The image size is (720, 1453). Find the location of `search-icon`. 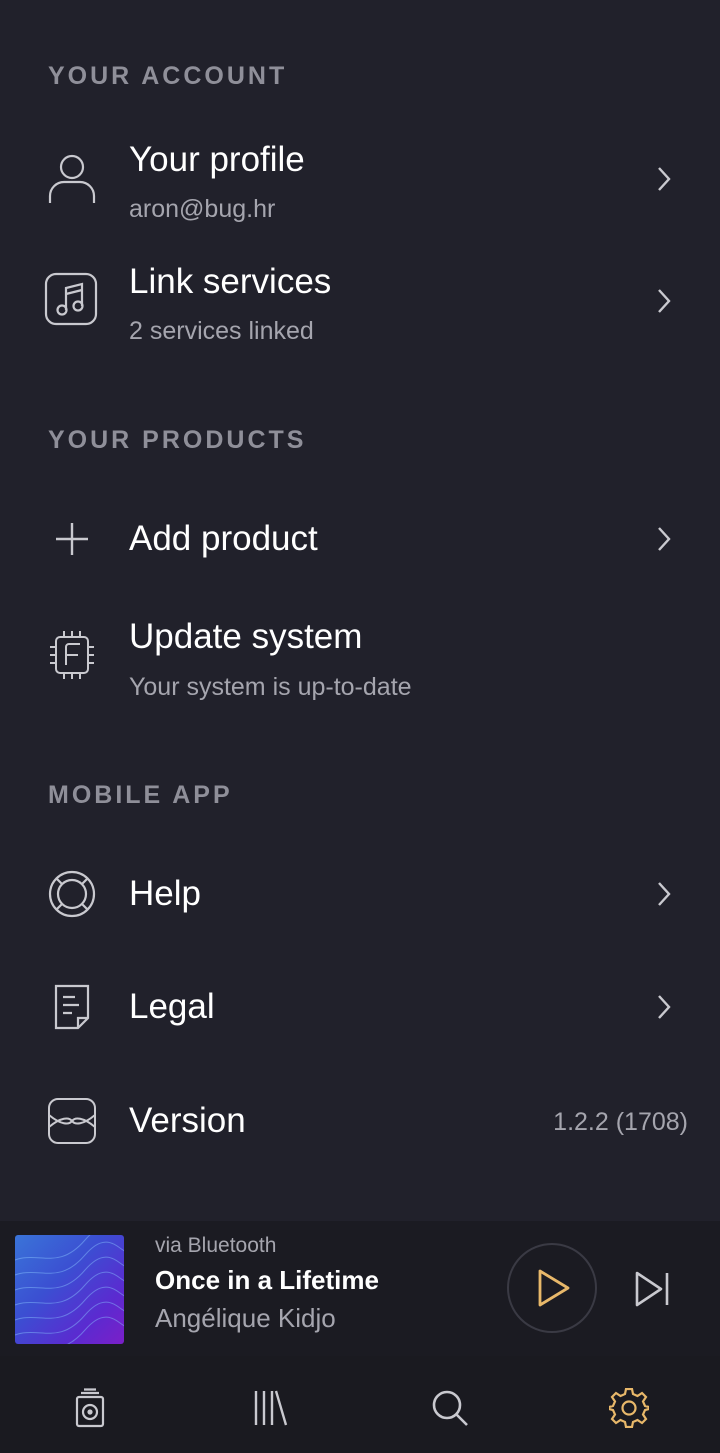

search-icon is located at coordinates (450, 1408).